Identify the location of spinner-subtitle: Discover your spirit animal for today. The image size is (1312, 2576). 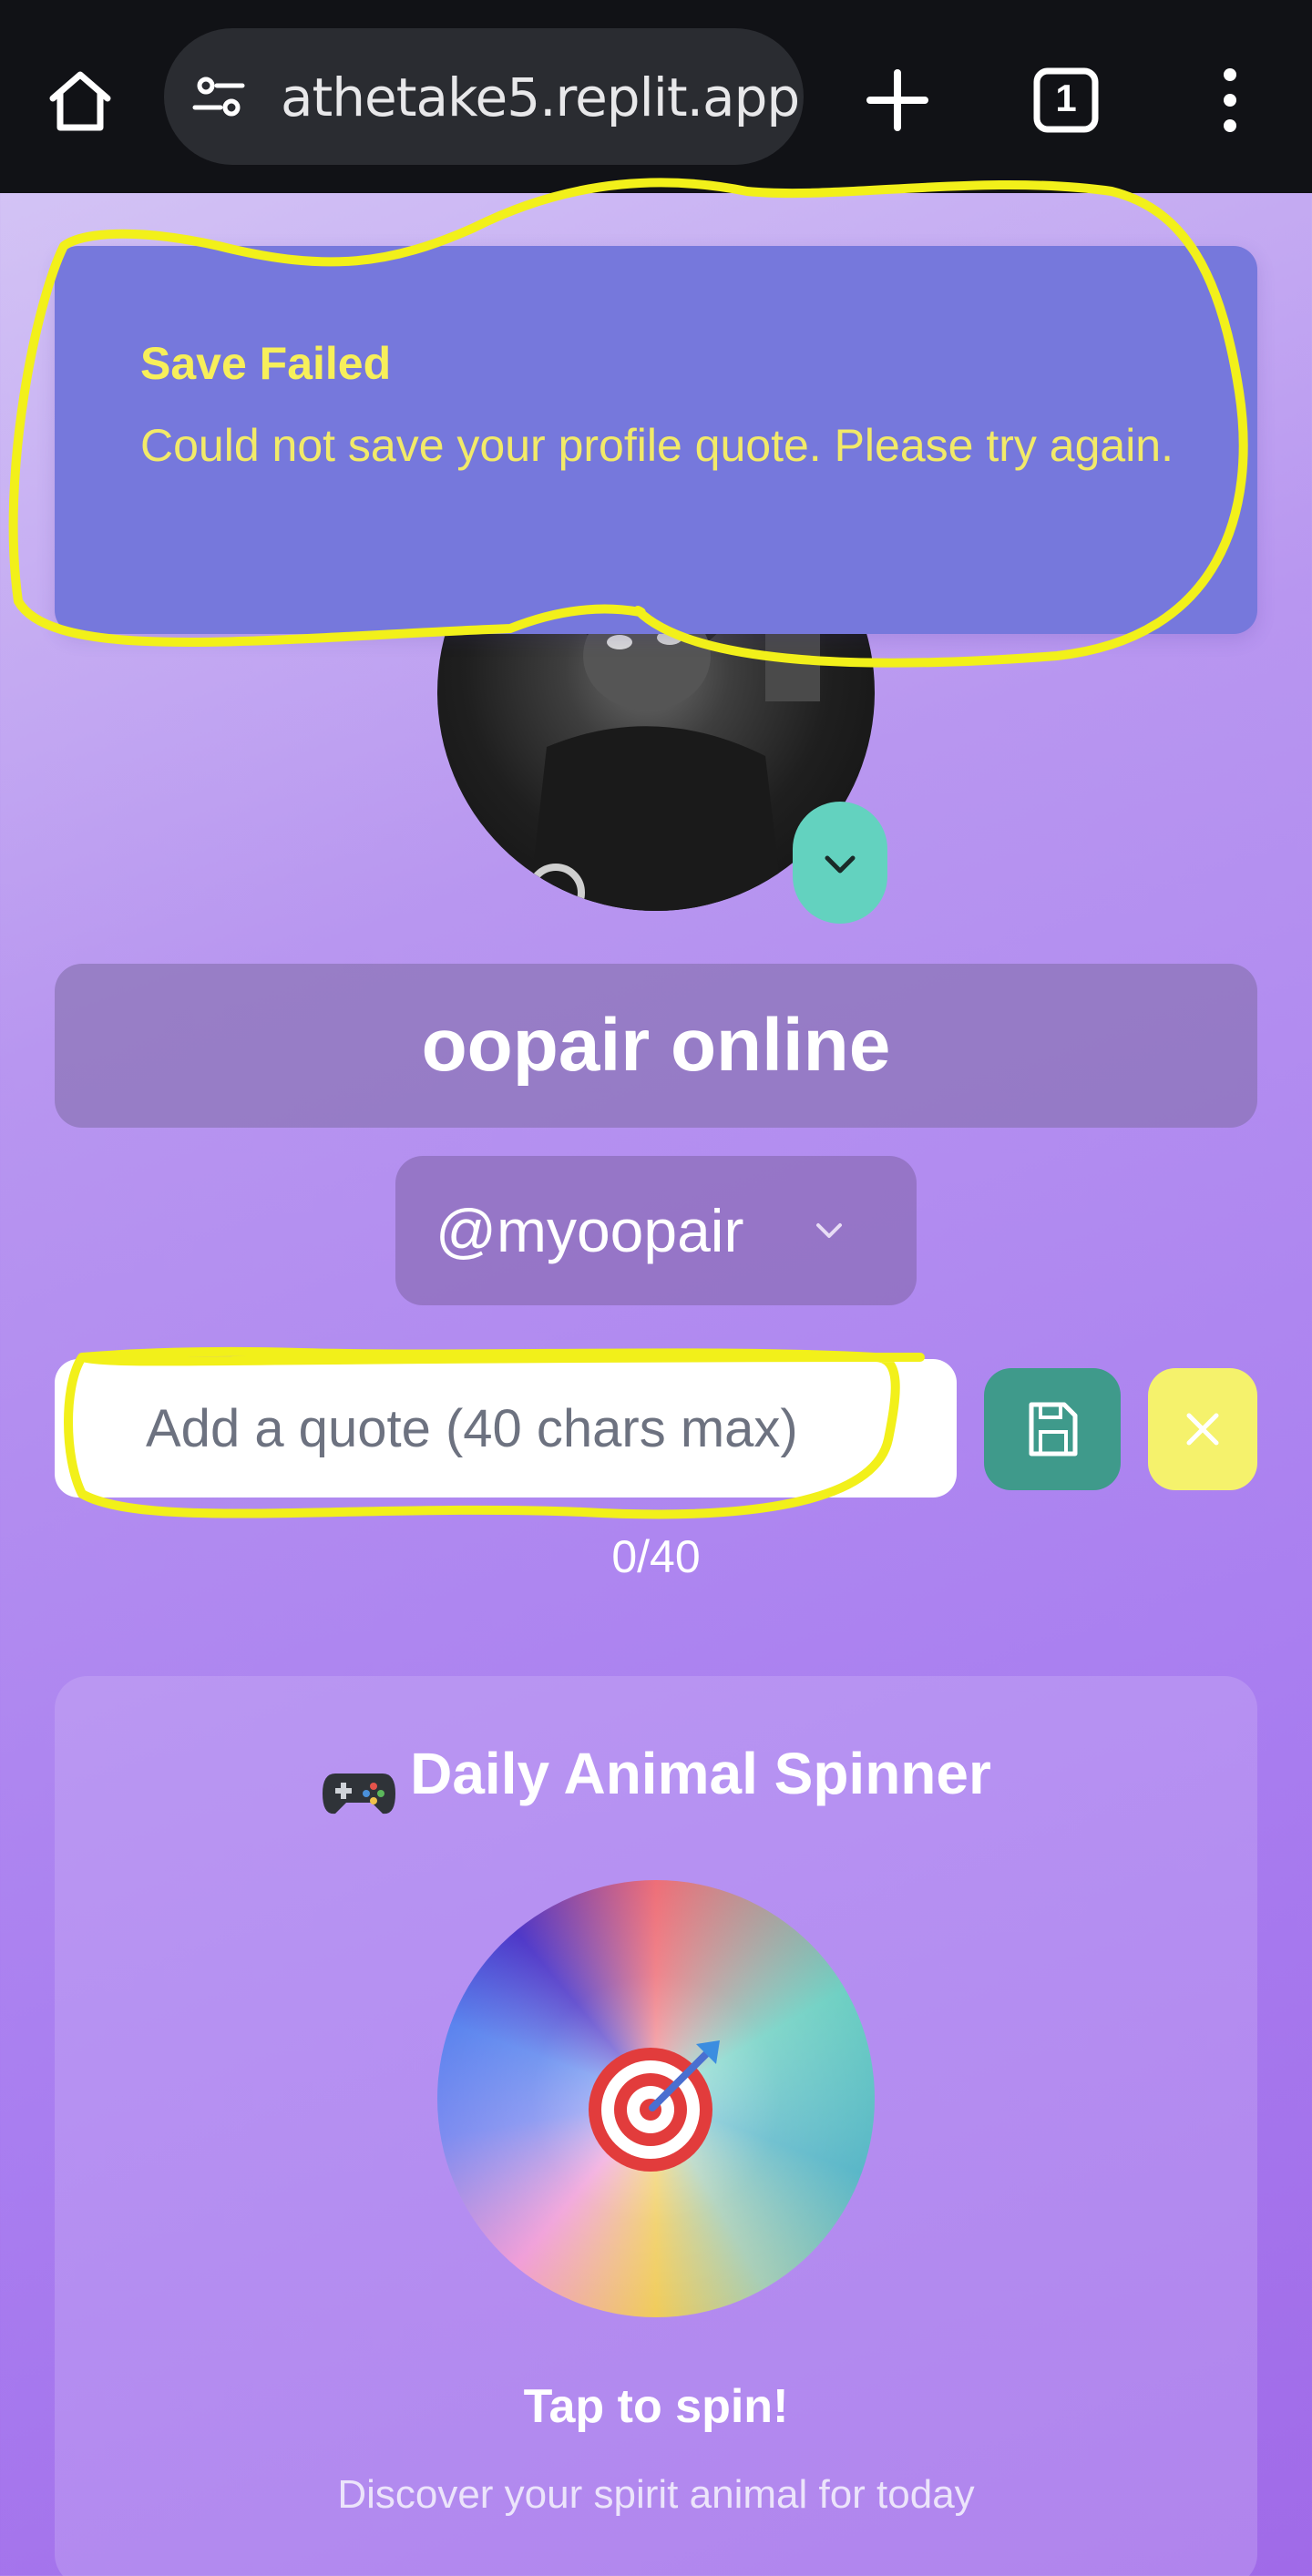
(656, 2494).